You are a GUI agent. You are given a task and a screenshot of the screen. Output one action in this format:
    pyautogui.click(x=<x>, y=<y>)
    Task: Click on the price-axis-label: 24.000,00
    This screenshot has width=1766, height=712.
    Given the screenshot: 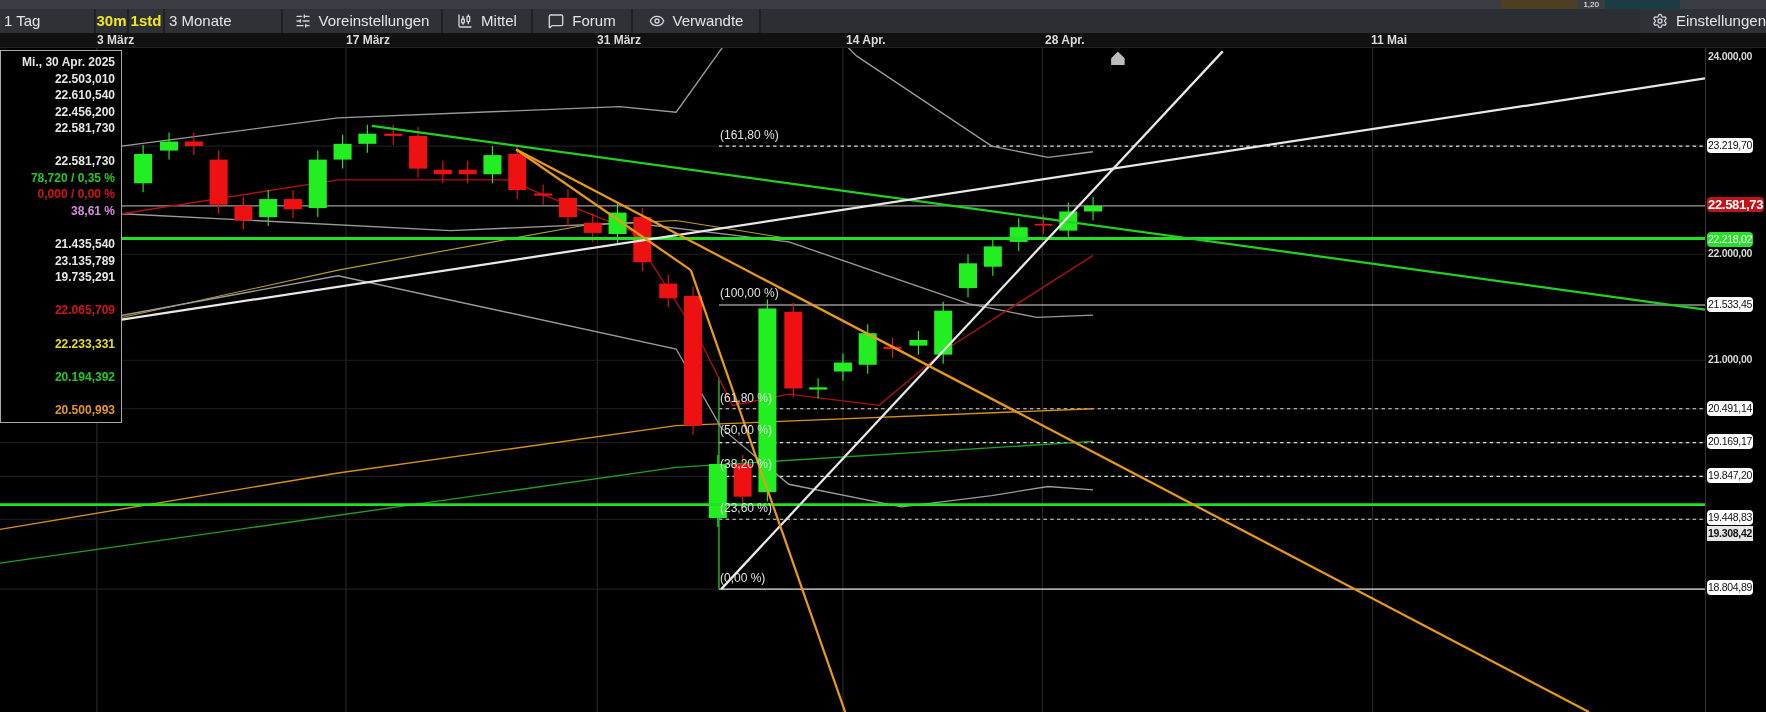 What is the action you would take?
    pyautogui.click(x=1730, y=56)
    